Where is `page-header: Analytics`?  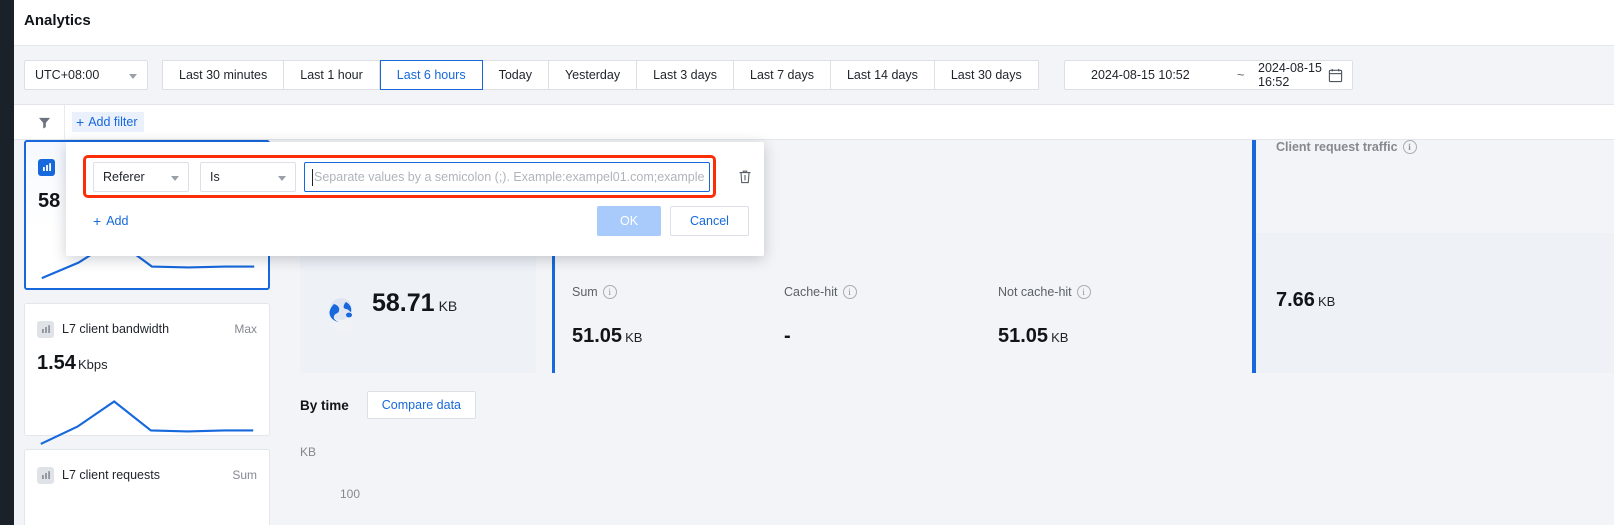 page-header: Analytics is located at coordinates (814, 23).